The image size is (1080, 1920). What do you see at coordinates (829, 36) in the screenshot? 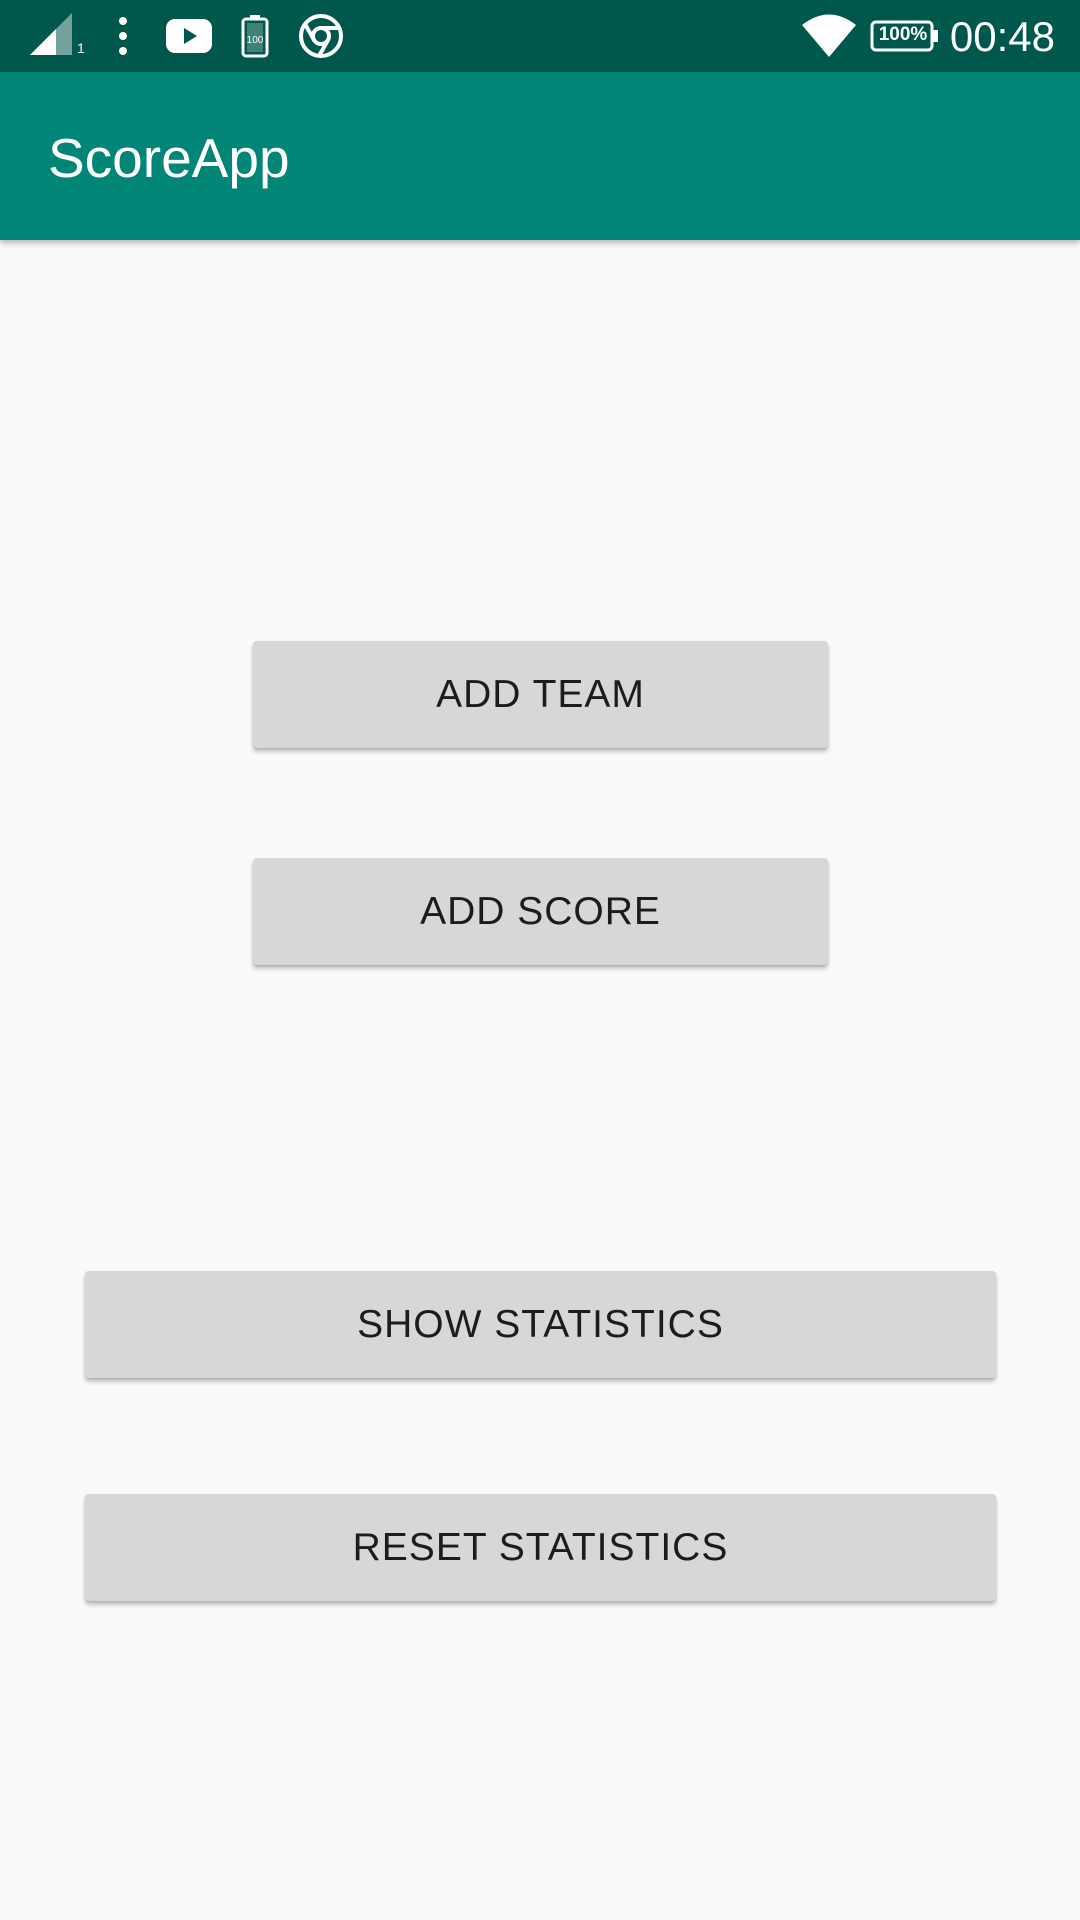
I see `wifi-icon` at bounding box center [829, 36].